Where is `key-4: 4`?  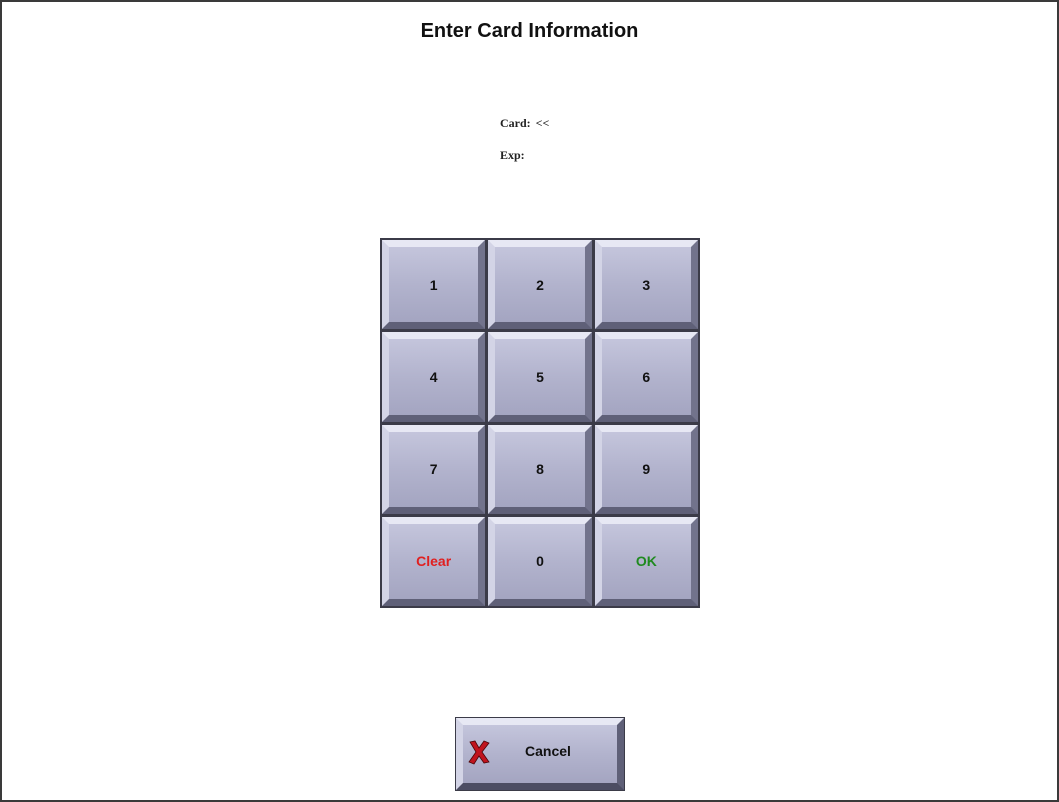 key-4: 4 is located at coordinates (434, 377).